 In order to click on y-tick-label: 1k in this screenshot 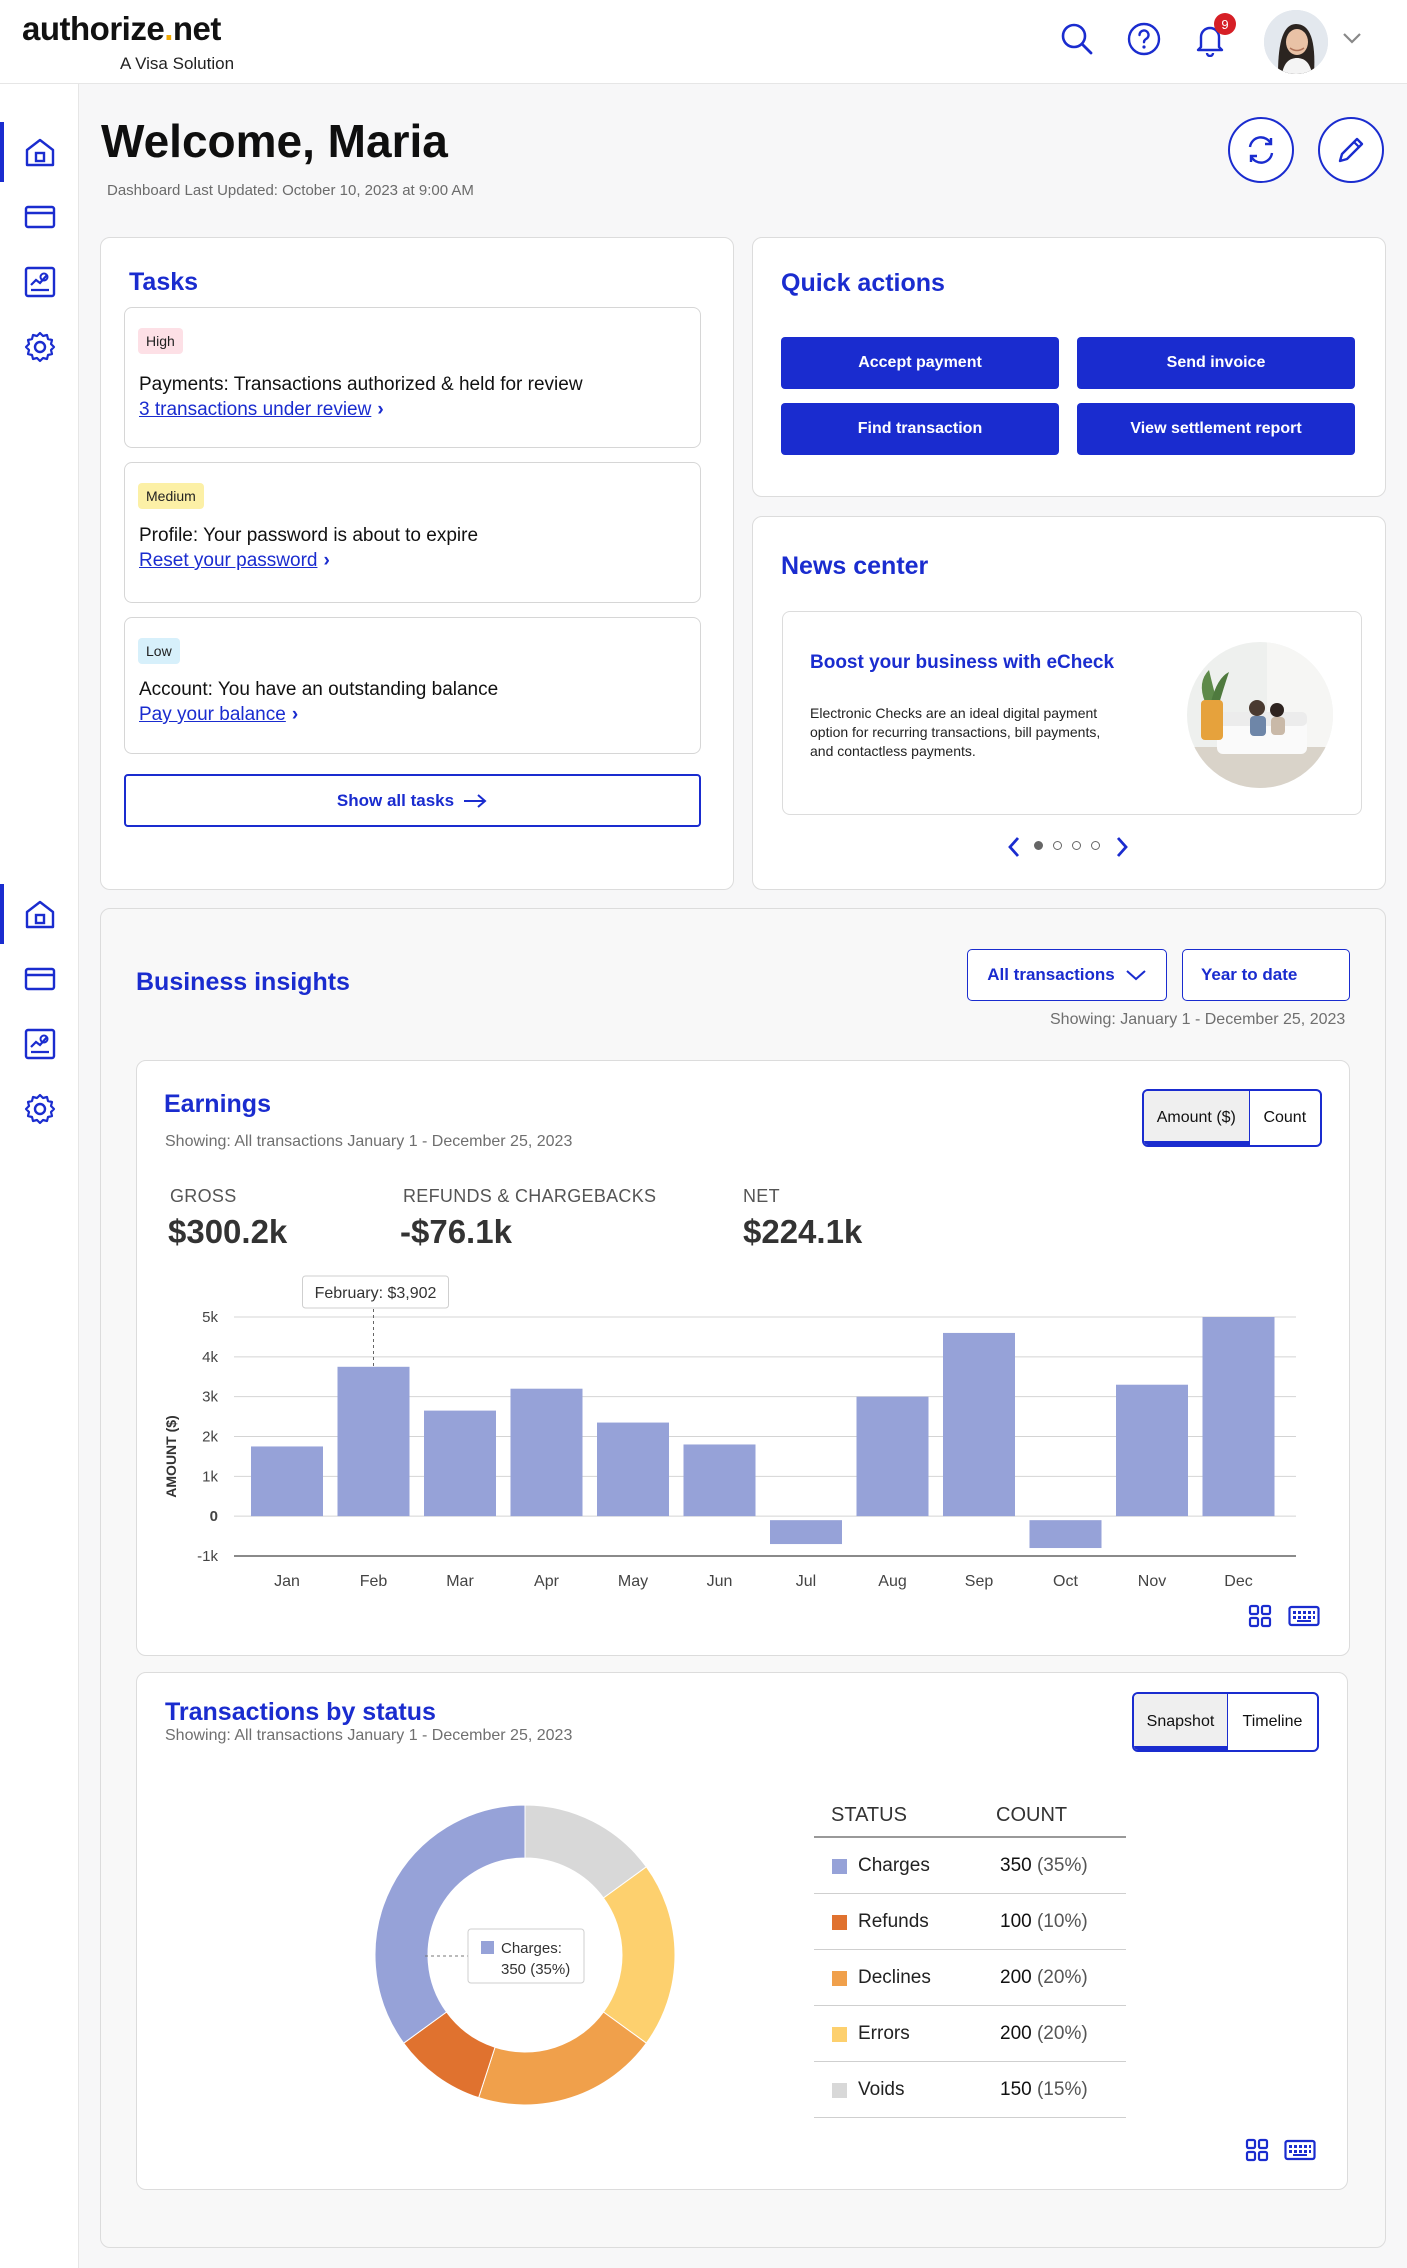, I will do `click(210, 1476)`.